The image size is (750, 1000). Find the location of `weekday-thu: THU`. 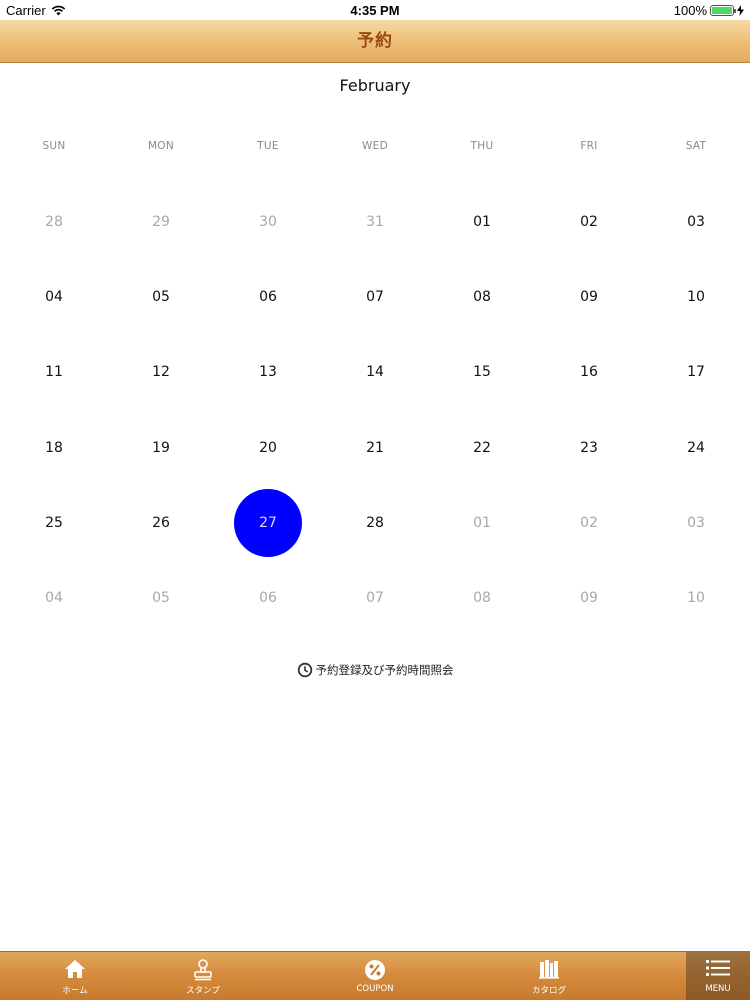

weekday-thu: THU is located at coordinates (482, 146).